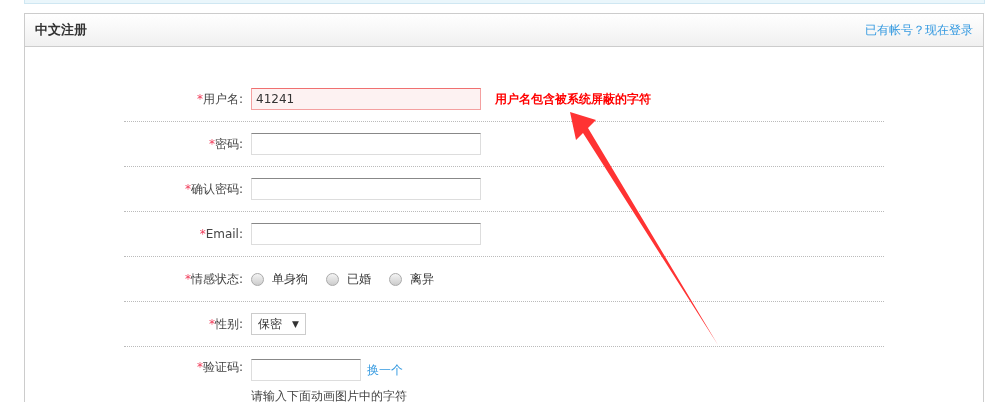  What do you see at coordinates (348, 279) in the screenshot?
I see `radio-option: 已婚` at bounding box center [348, 279].